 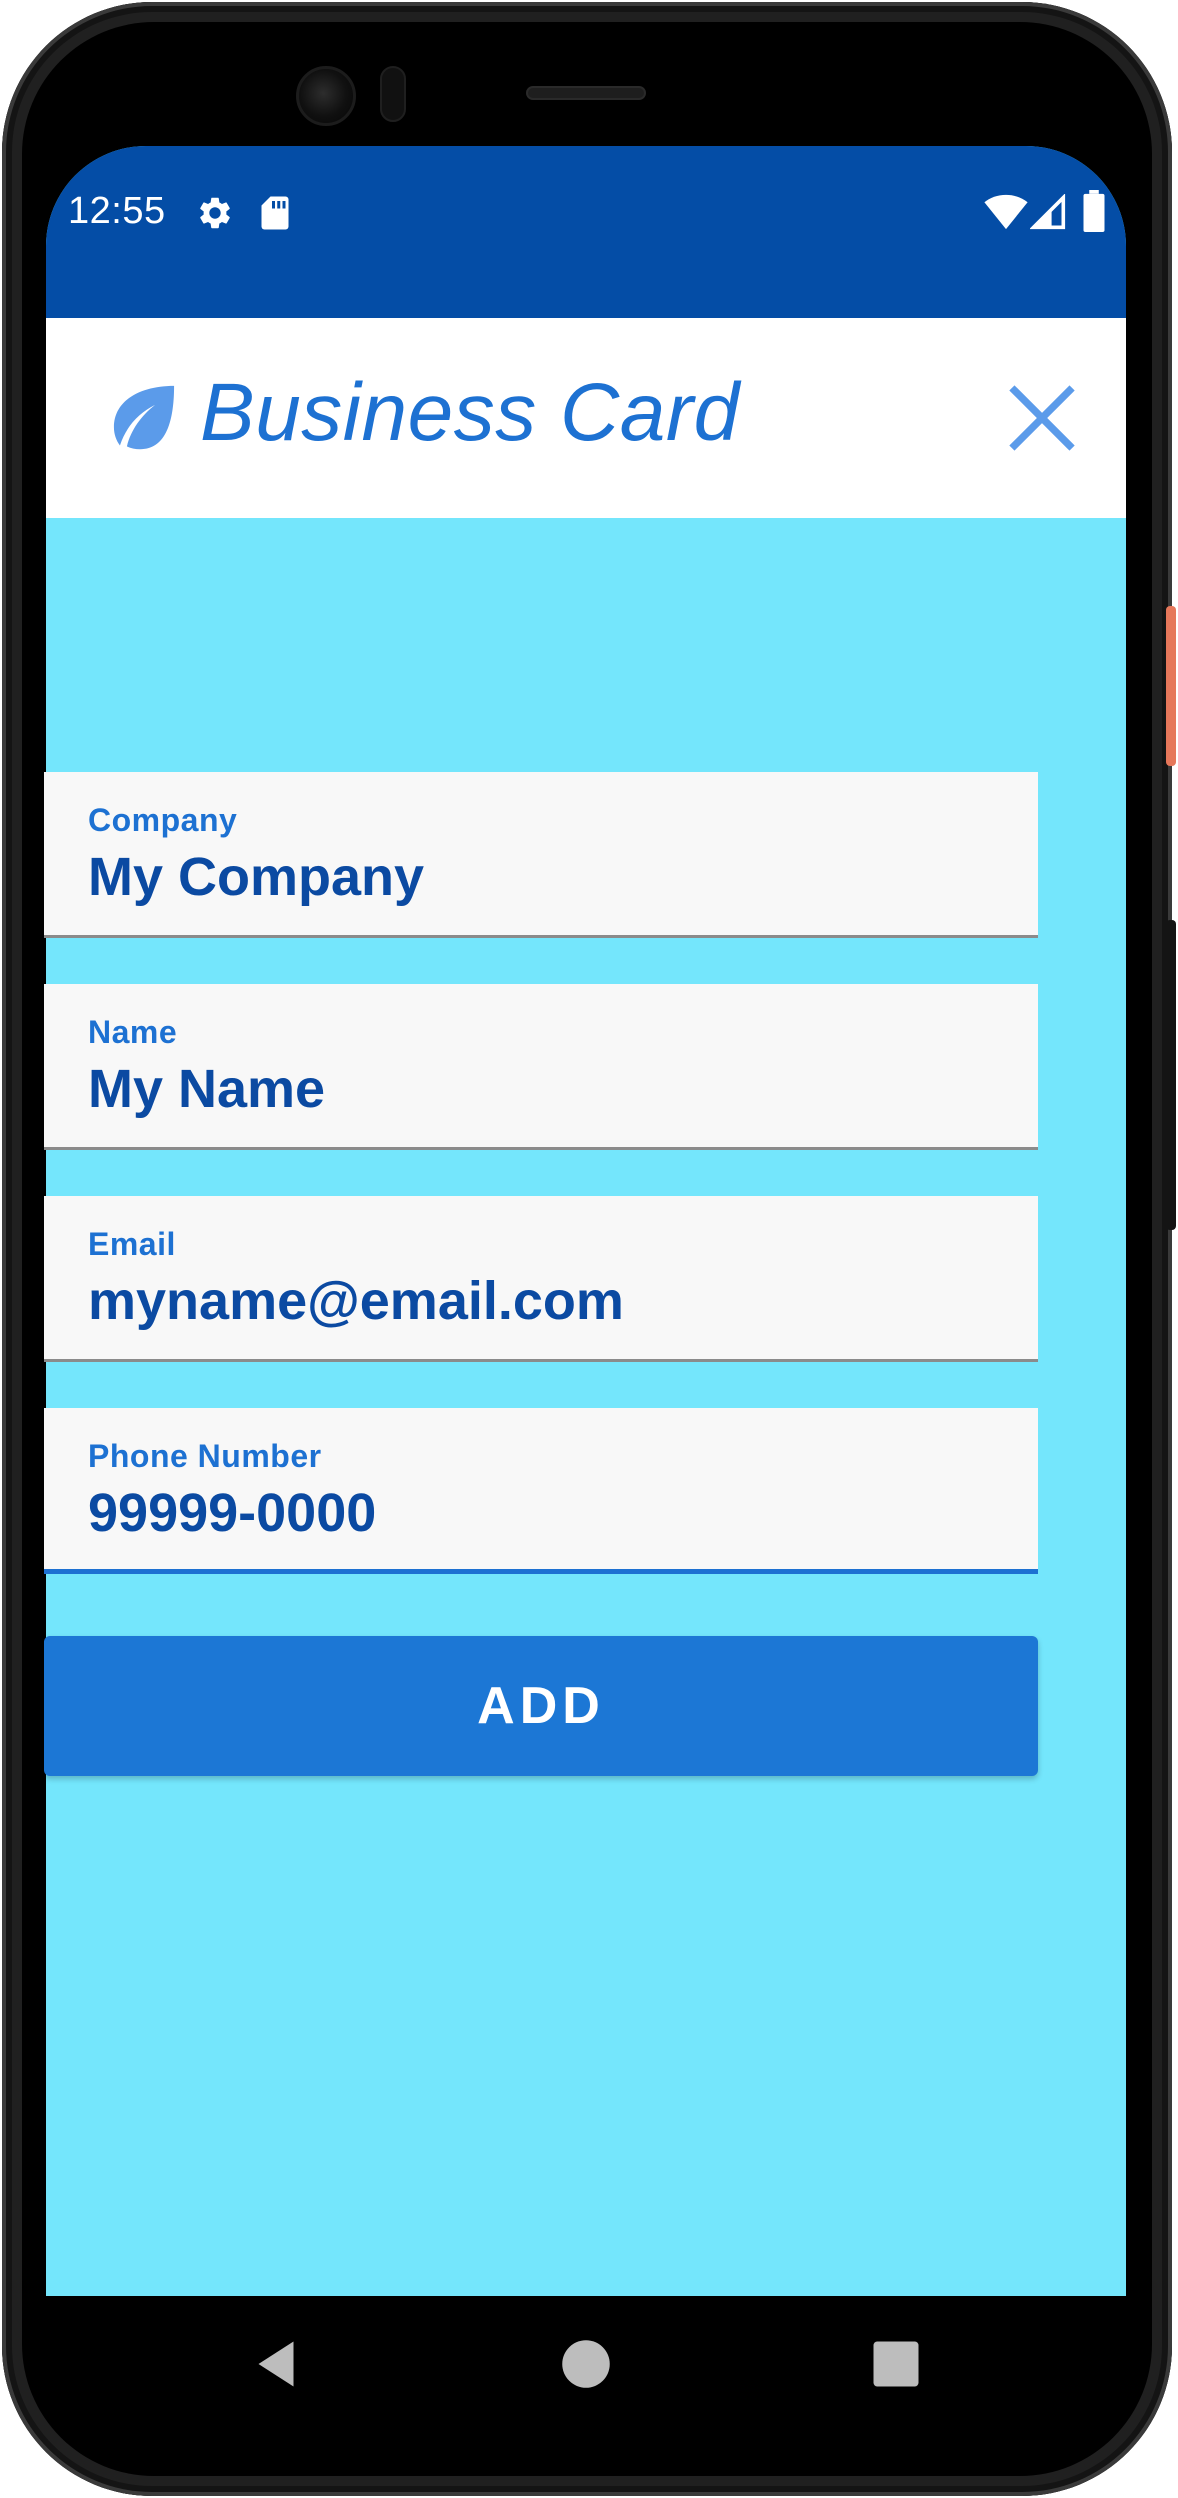 What do you see at coordinates (205, 1456) in the screenshot?
I see `phone-number-label: Phone Number` at bounding box center [205, 1456].